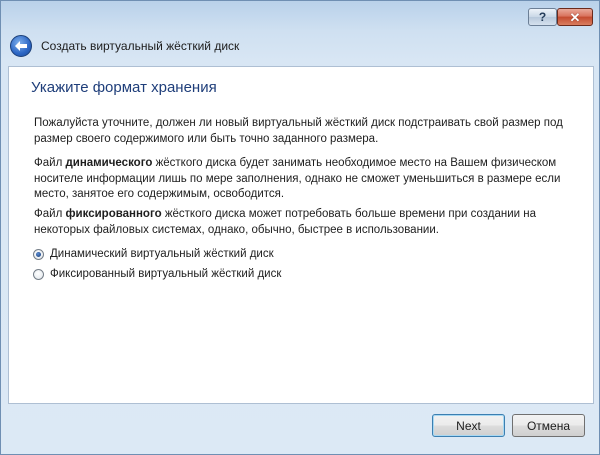  I want to click on radio-dot-icon, so click(38, 254).